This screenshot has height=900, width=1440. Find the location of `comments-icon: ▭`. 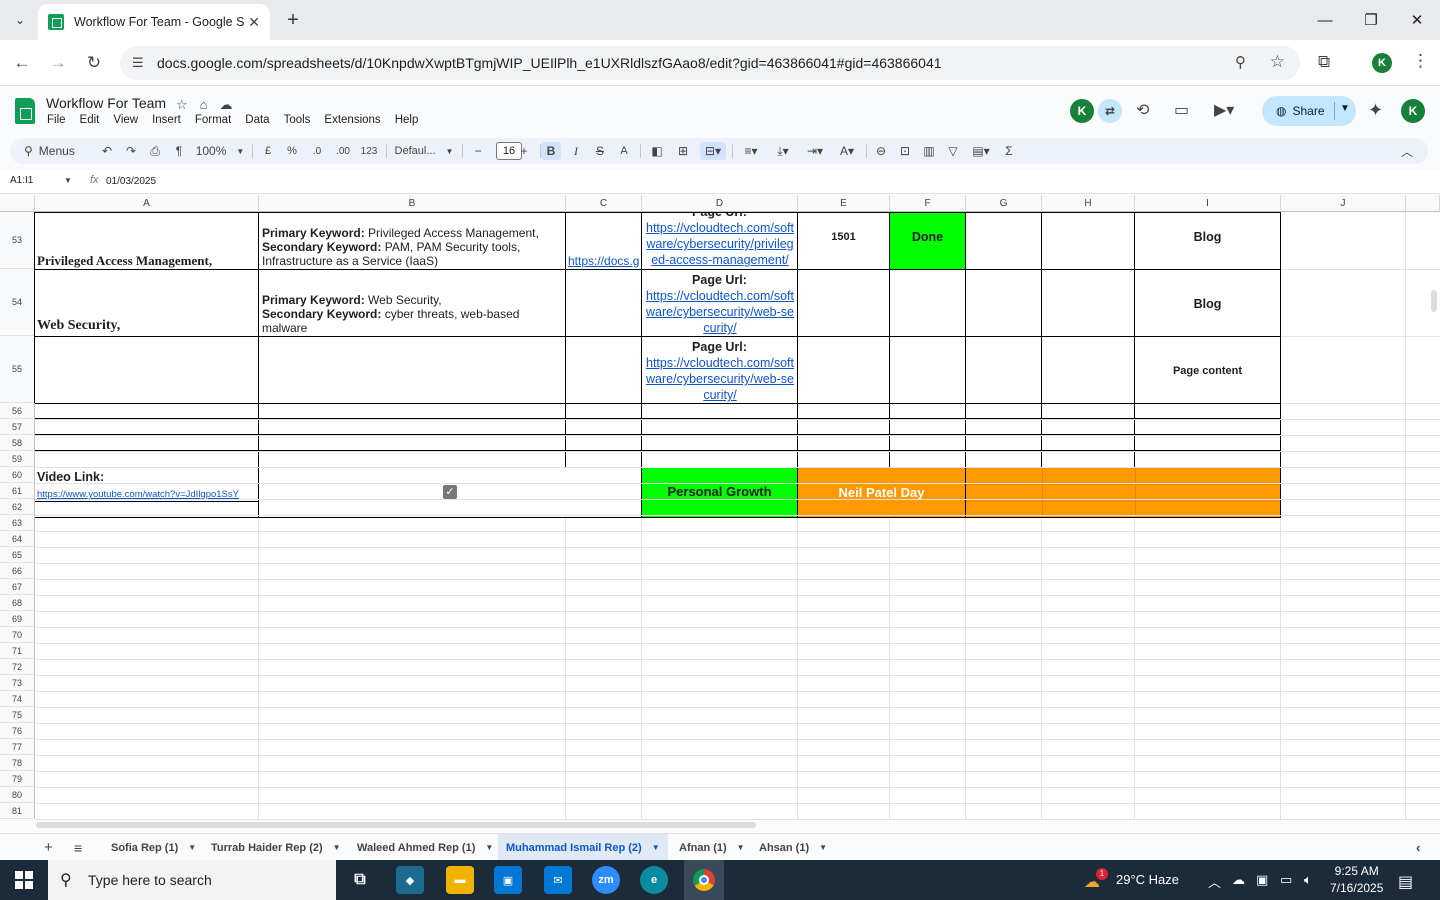

comments-icon: ▭ is located at coordinates (1181, 110).